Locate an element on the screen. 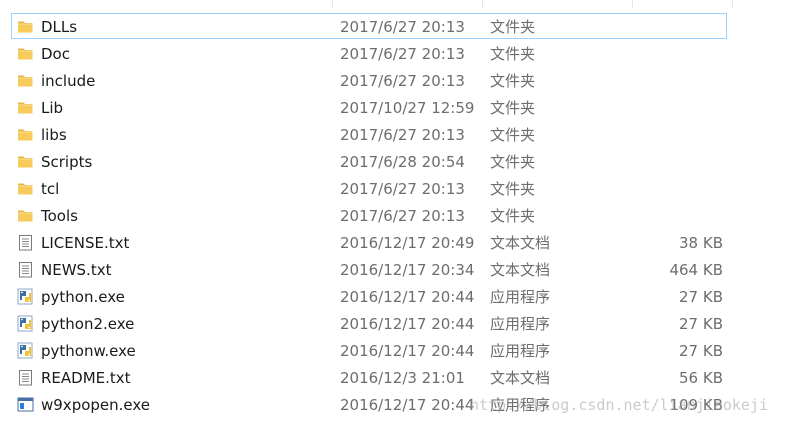 The image size is (809, 435). file-modified-date: 2016/12/17 20:34 is located at coordinates (407, 270).